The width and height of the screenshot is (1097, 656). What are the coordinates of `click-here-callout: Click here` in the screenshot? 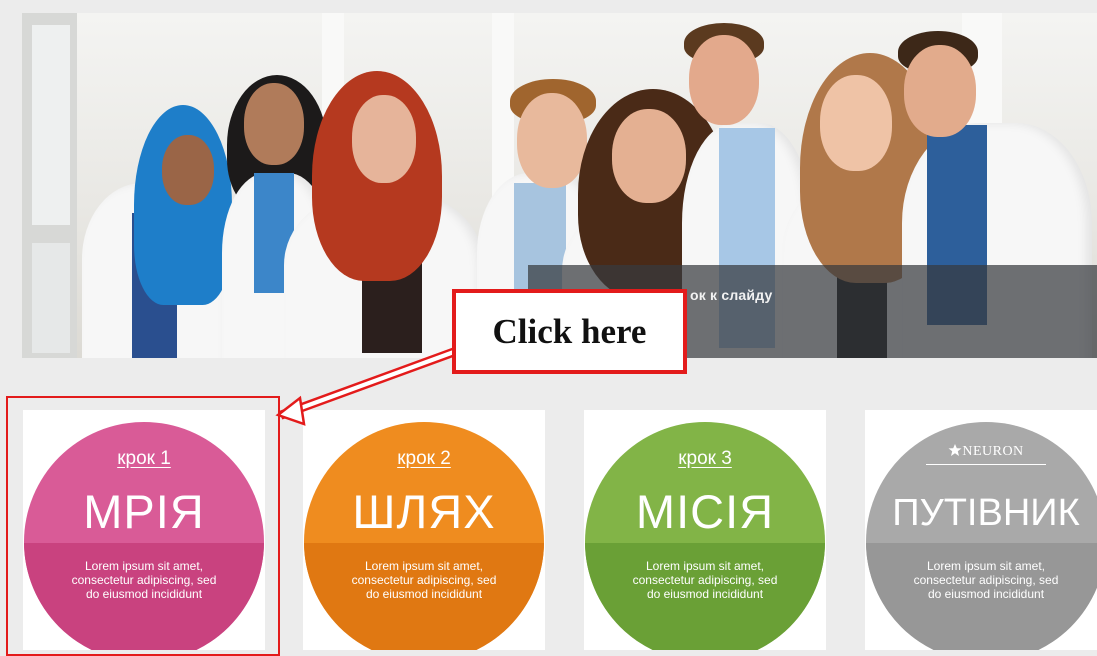 It's located at (569, 331).